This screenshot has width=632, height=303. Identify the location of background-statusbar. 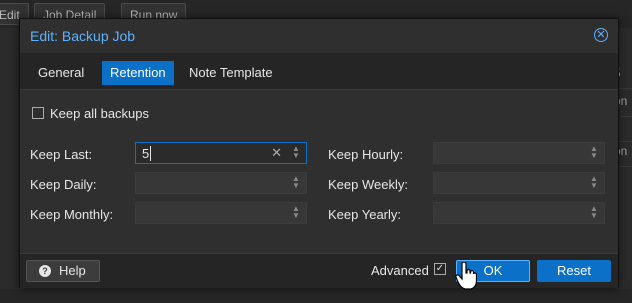
(316, 296).